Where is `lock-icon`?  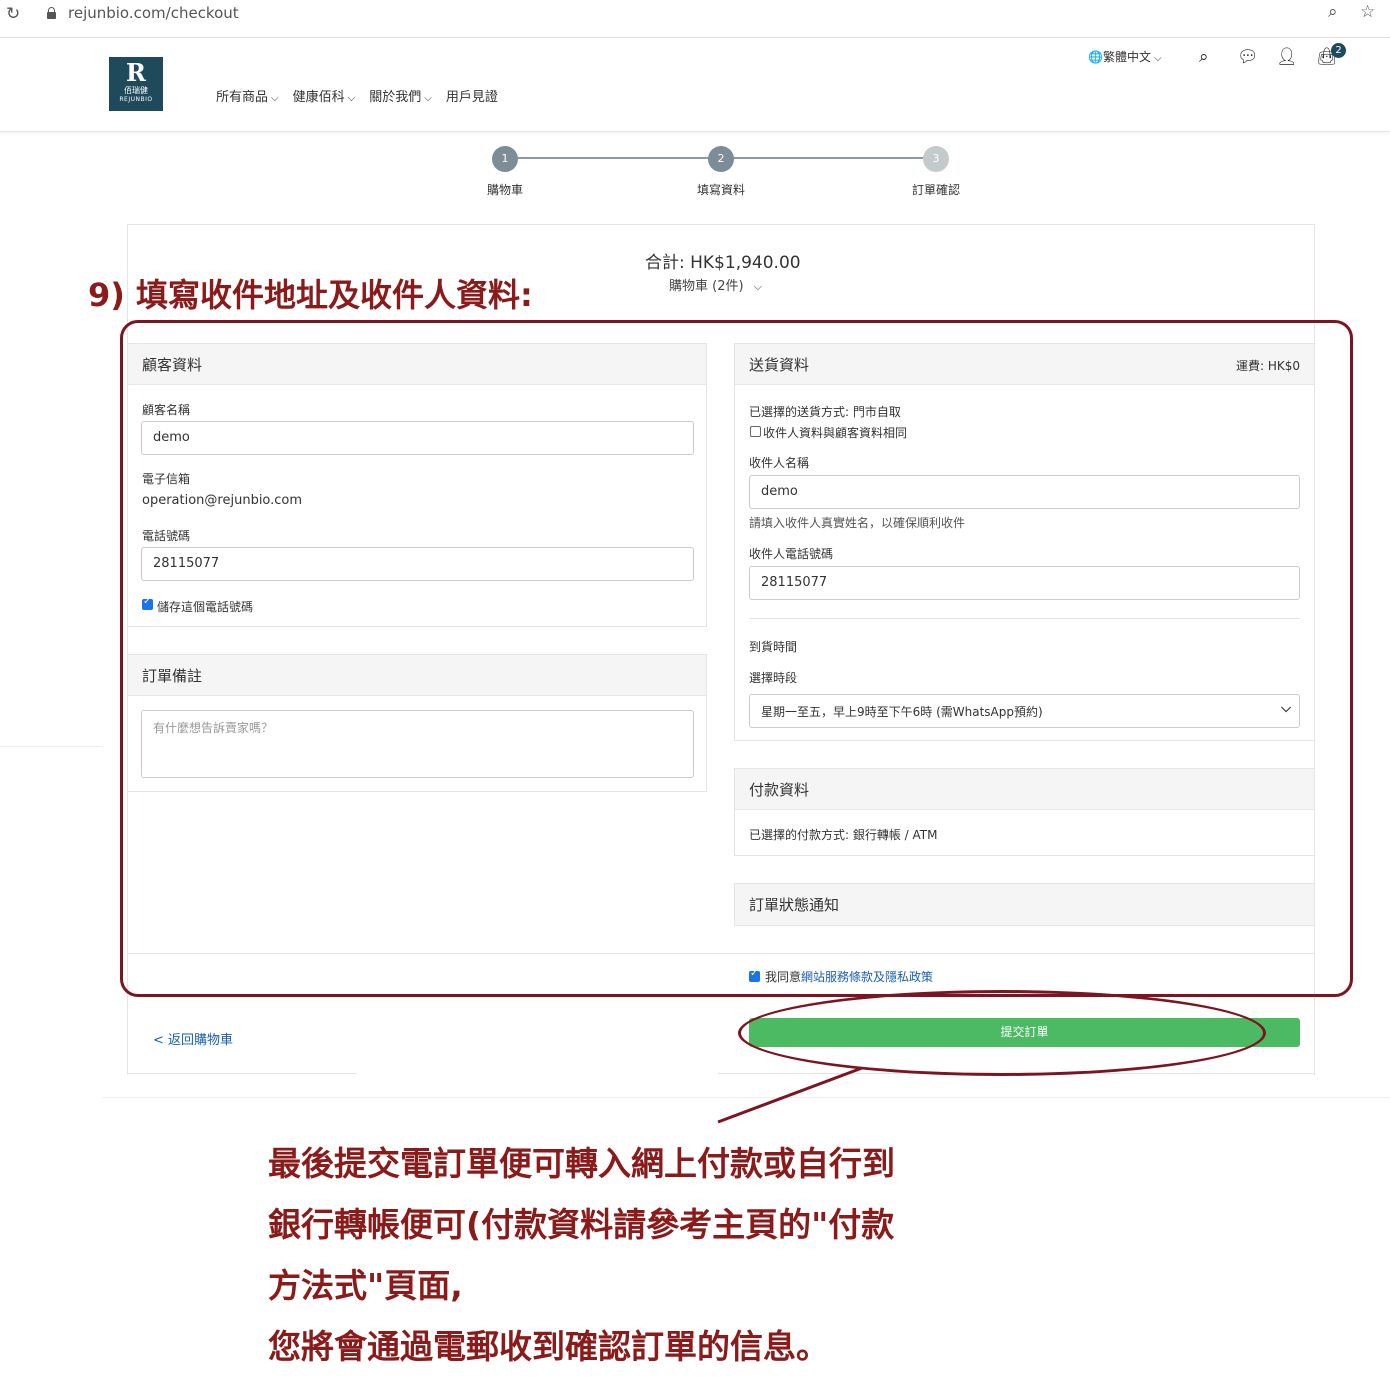
lock-icon is located at coordinates (51, 13).